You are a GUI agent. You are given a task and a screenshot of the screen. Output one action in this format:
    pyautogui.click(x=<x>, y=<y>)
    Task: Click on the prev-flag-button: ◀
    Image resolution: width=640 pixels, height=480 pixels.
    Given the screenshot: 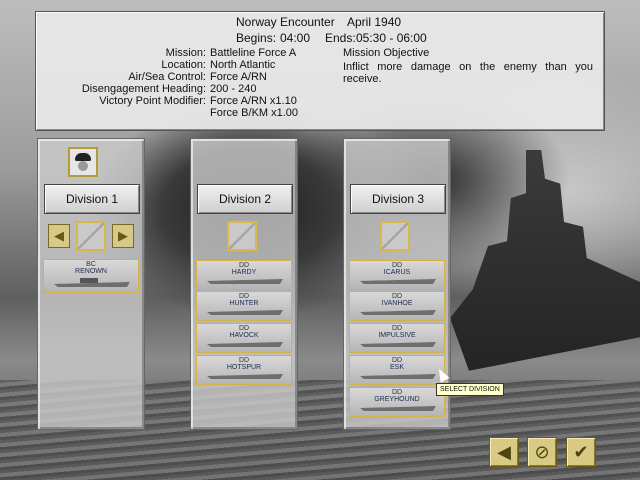 What is the action you would take?
    pyautogui.click(x=59, y=236)
    